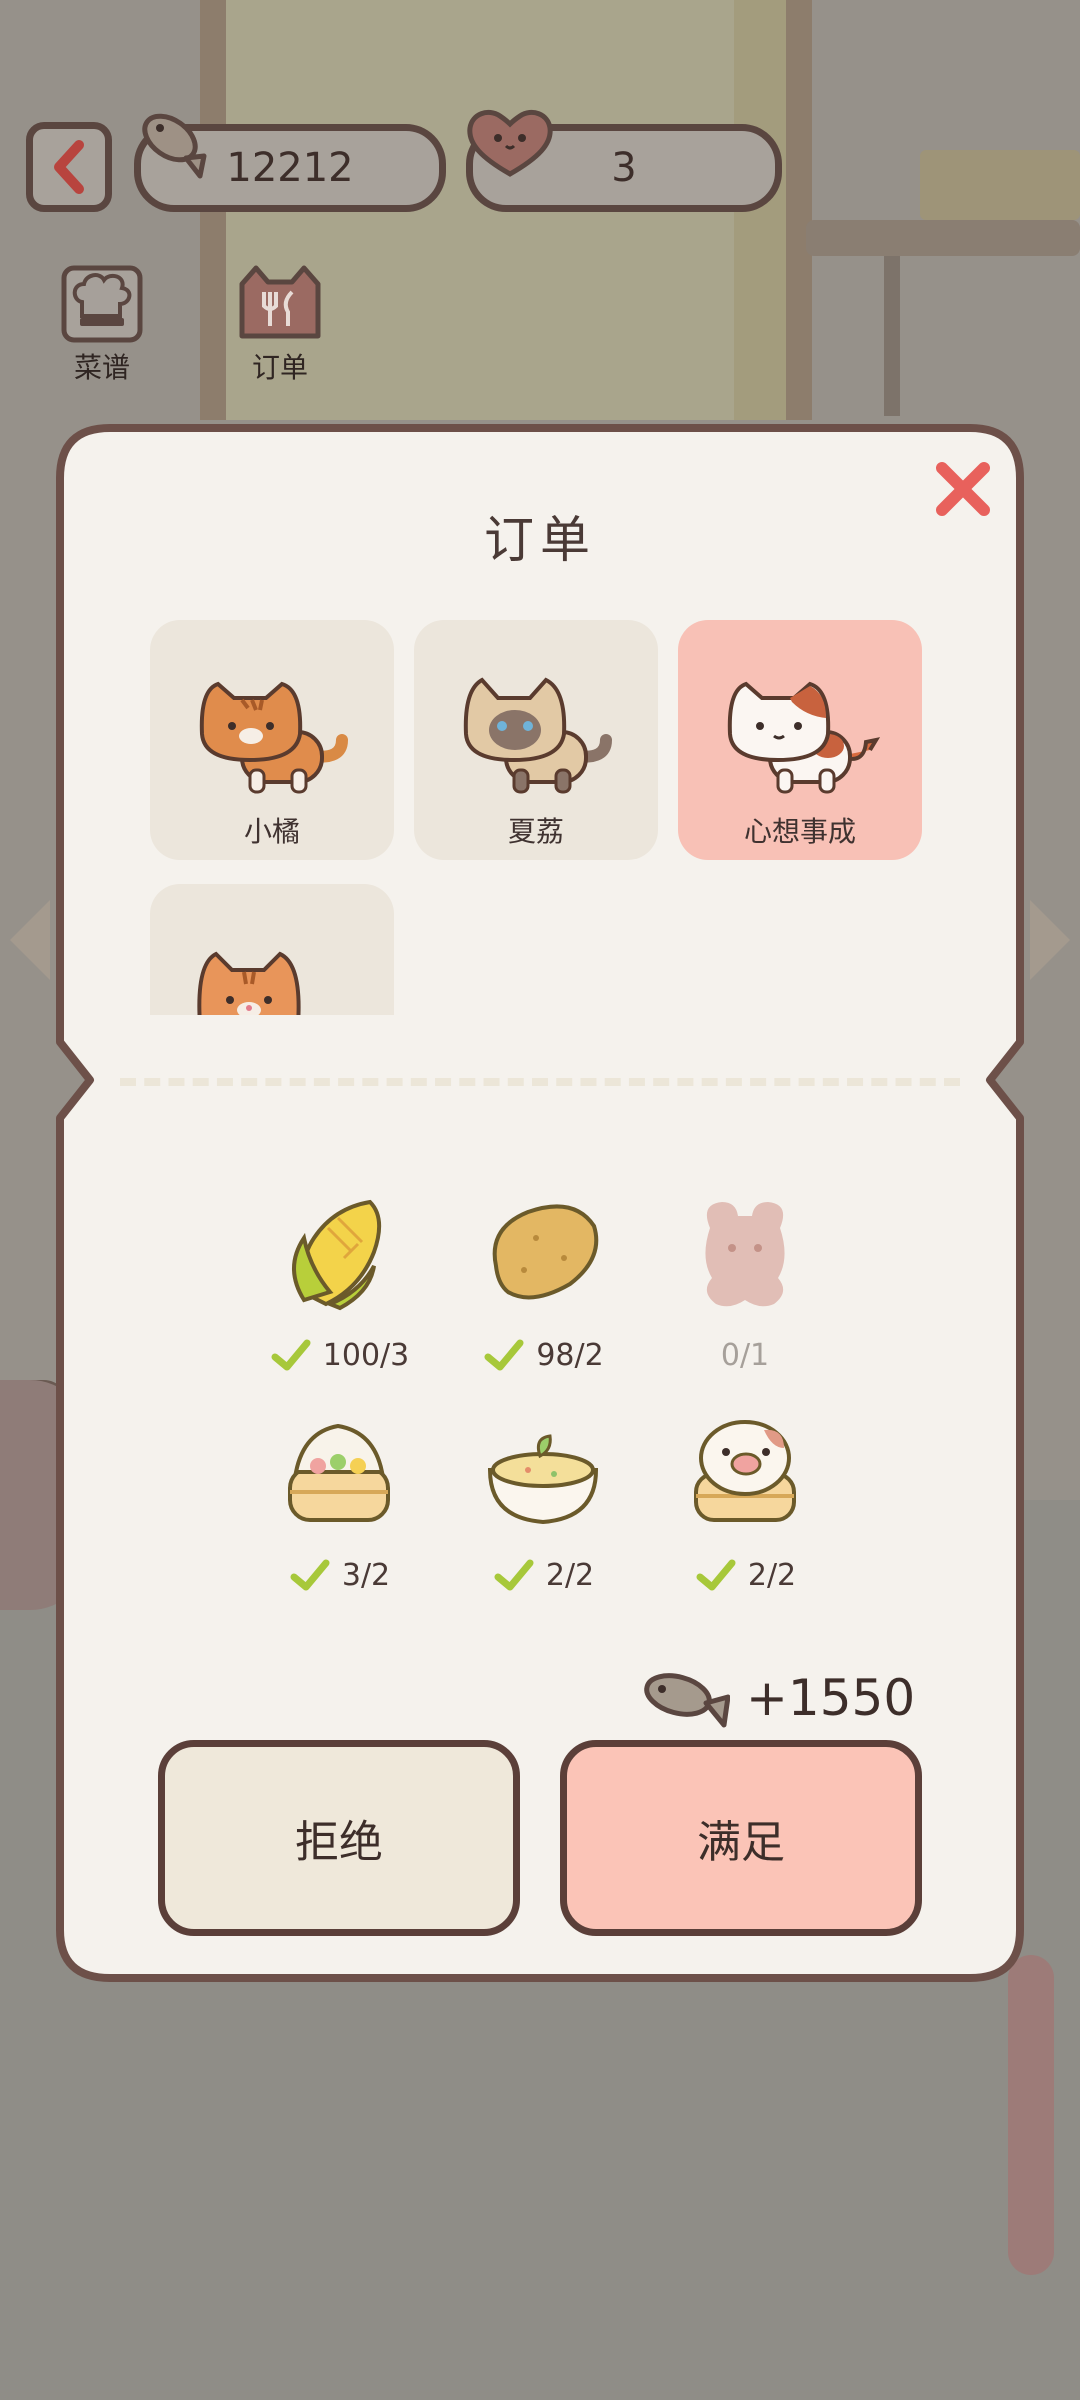  What do you see at coordinates (745, 1355) in the screenshot?
I see `ingredient-count: 0/1` at bounding box center [745, 1355].